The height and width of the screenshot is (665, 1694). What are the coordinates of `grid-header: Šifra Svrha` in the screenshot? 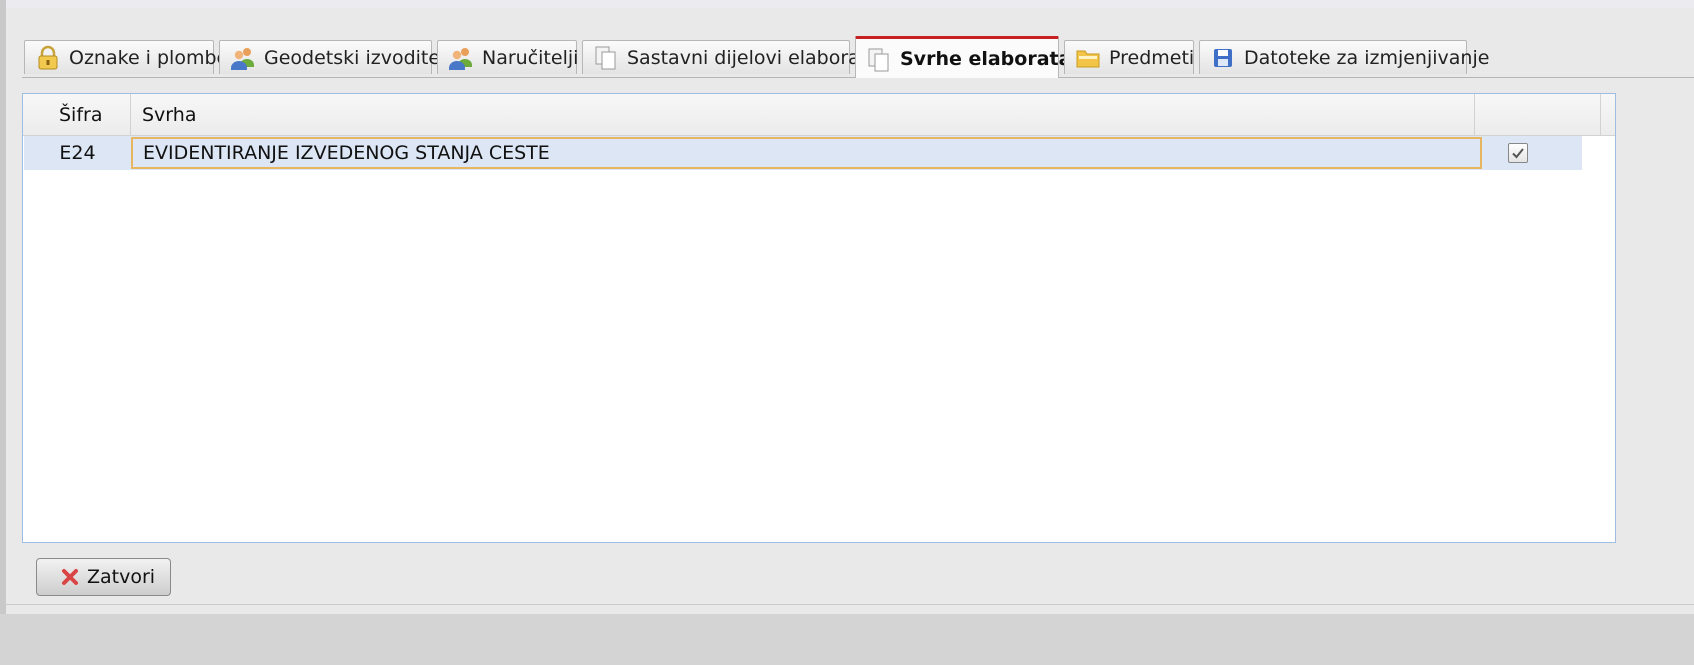 It's located at (819, 115).